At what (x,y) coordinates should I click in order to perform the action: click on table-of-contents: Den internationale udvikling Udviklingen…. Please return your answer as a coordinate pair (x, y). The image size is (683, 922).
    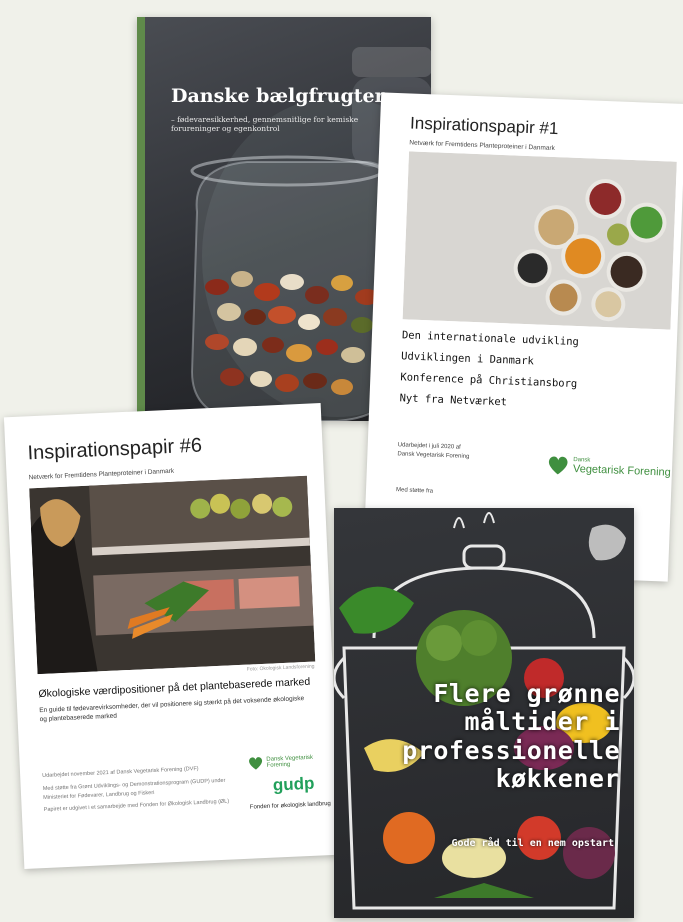
    Looking at the image, I should click on (489, 370).